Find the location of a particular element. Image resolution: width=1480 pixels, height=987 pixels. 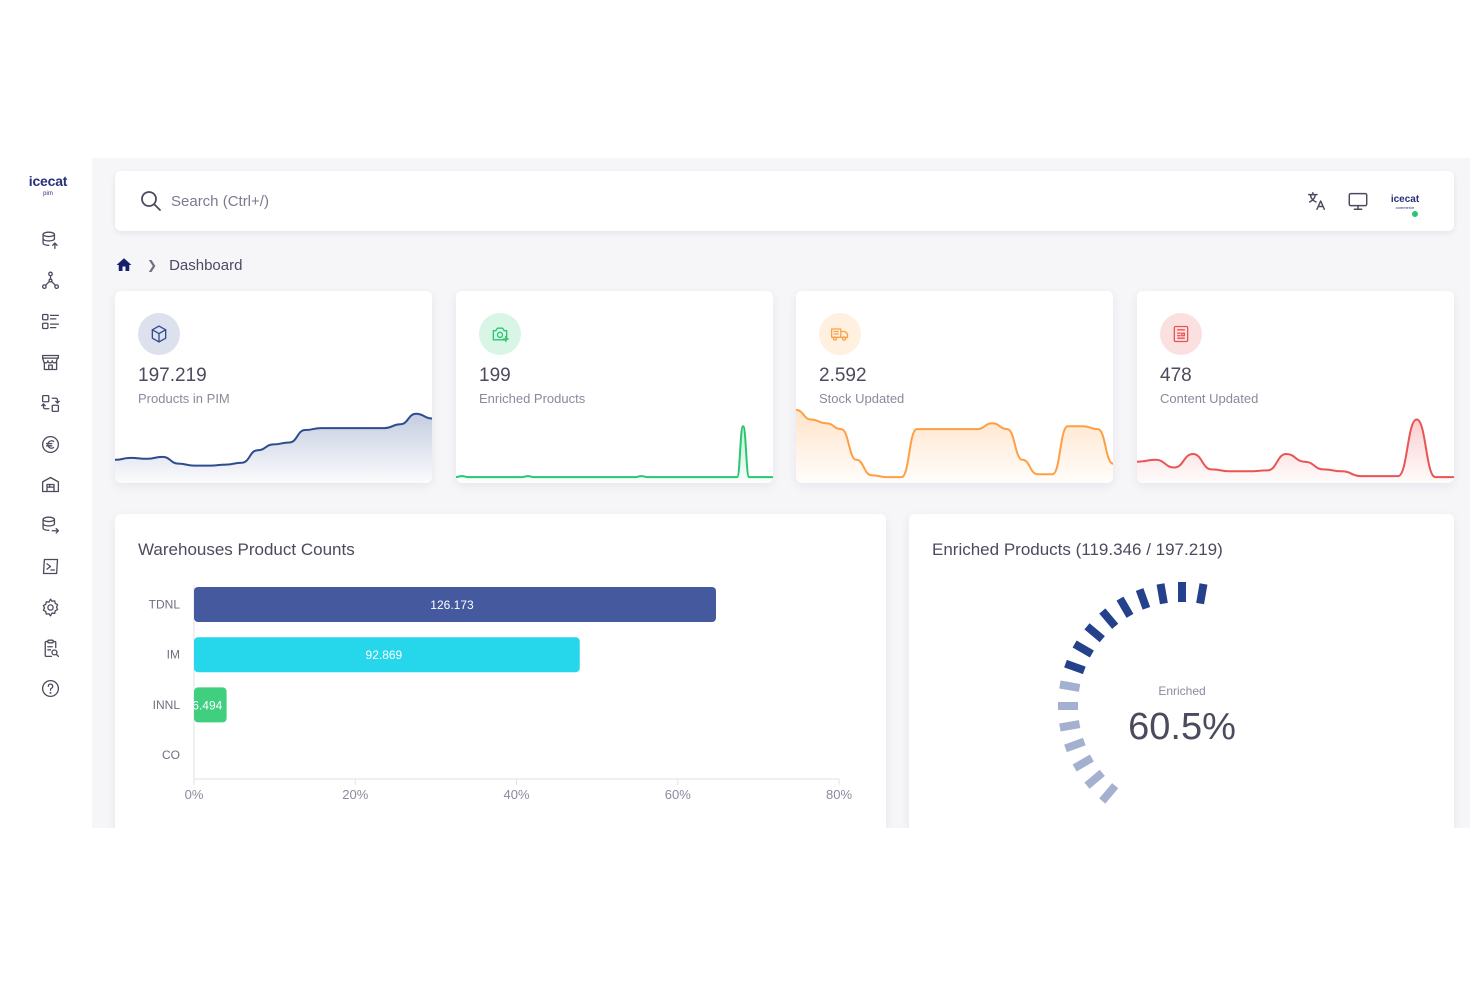

home-icon is located at coordinates (124, 265).